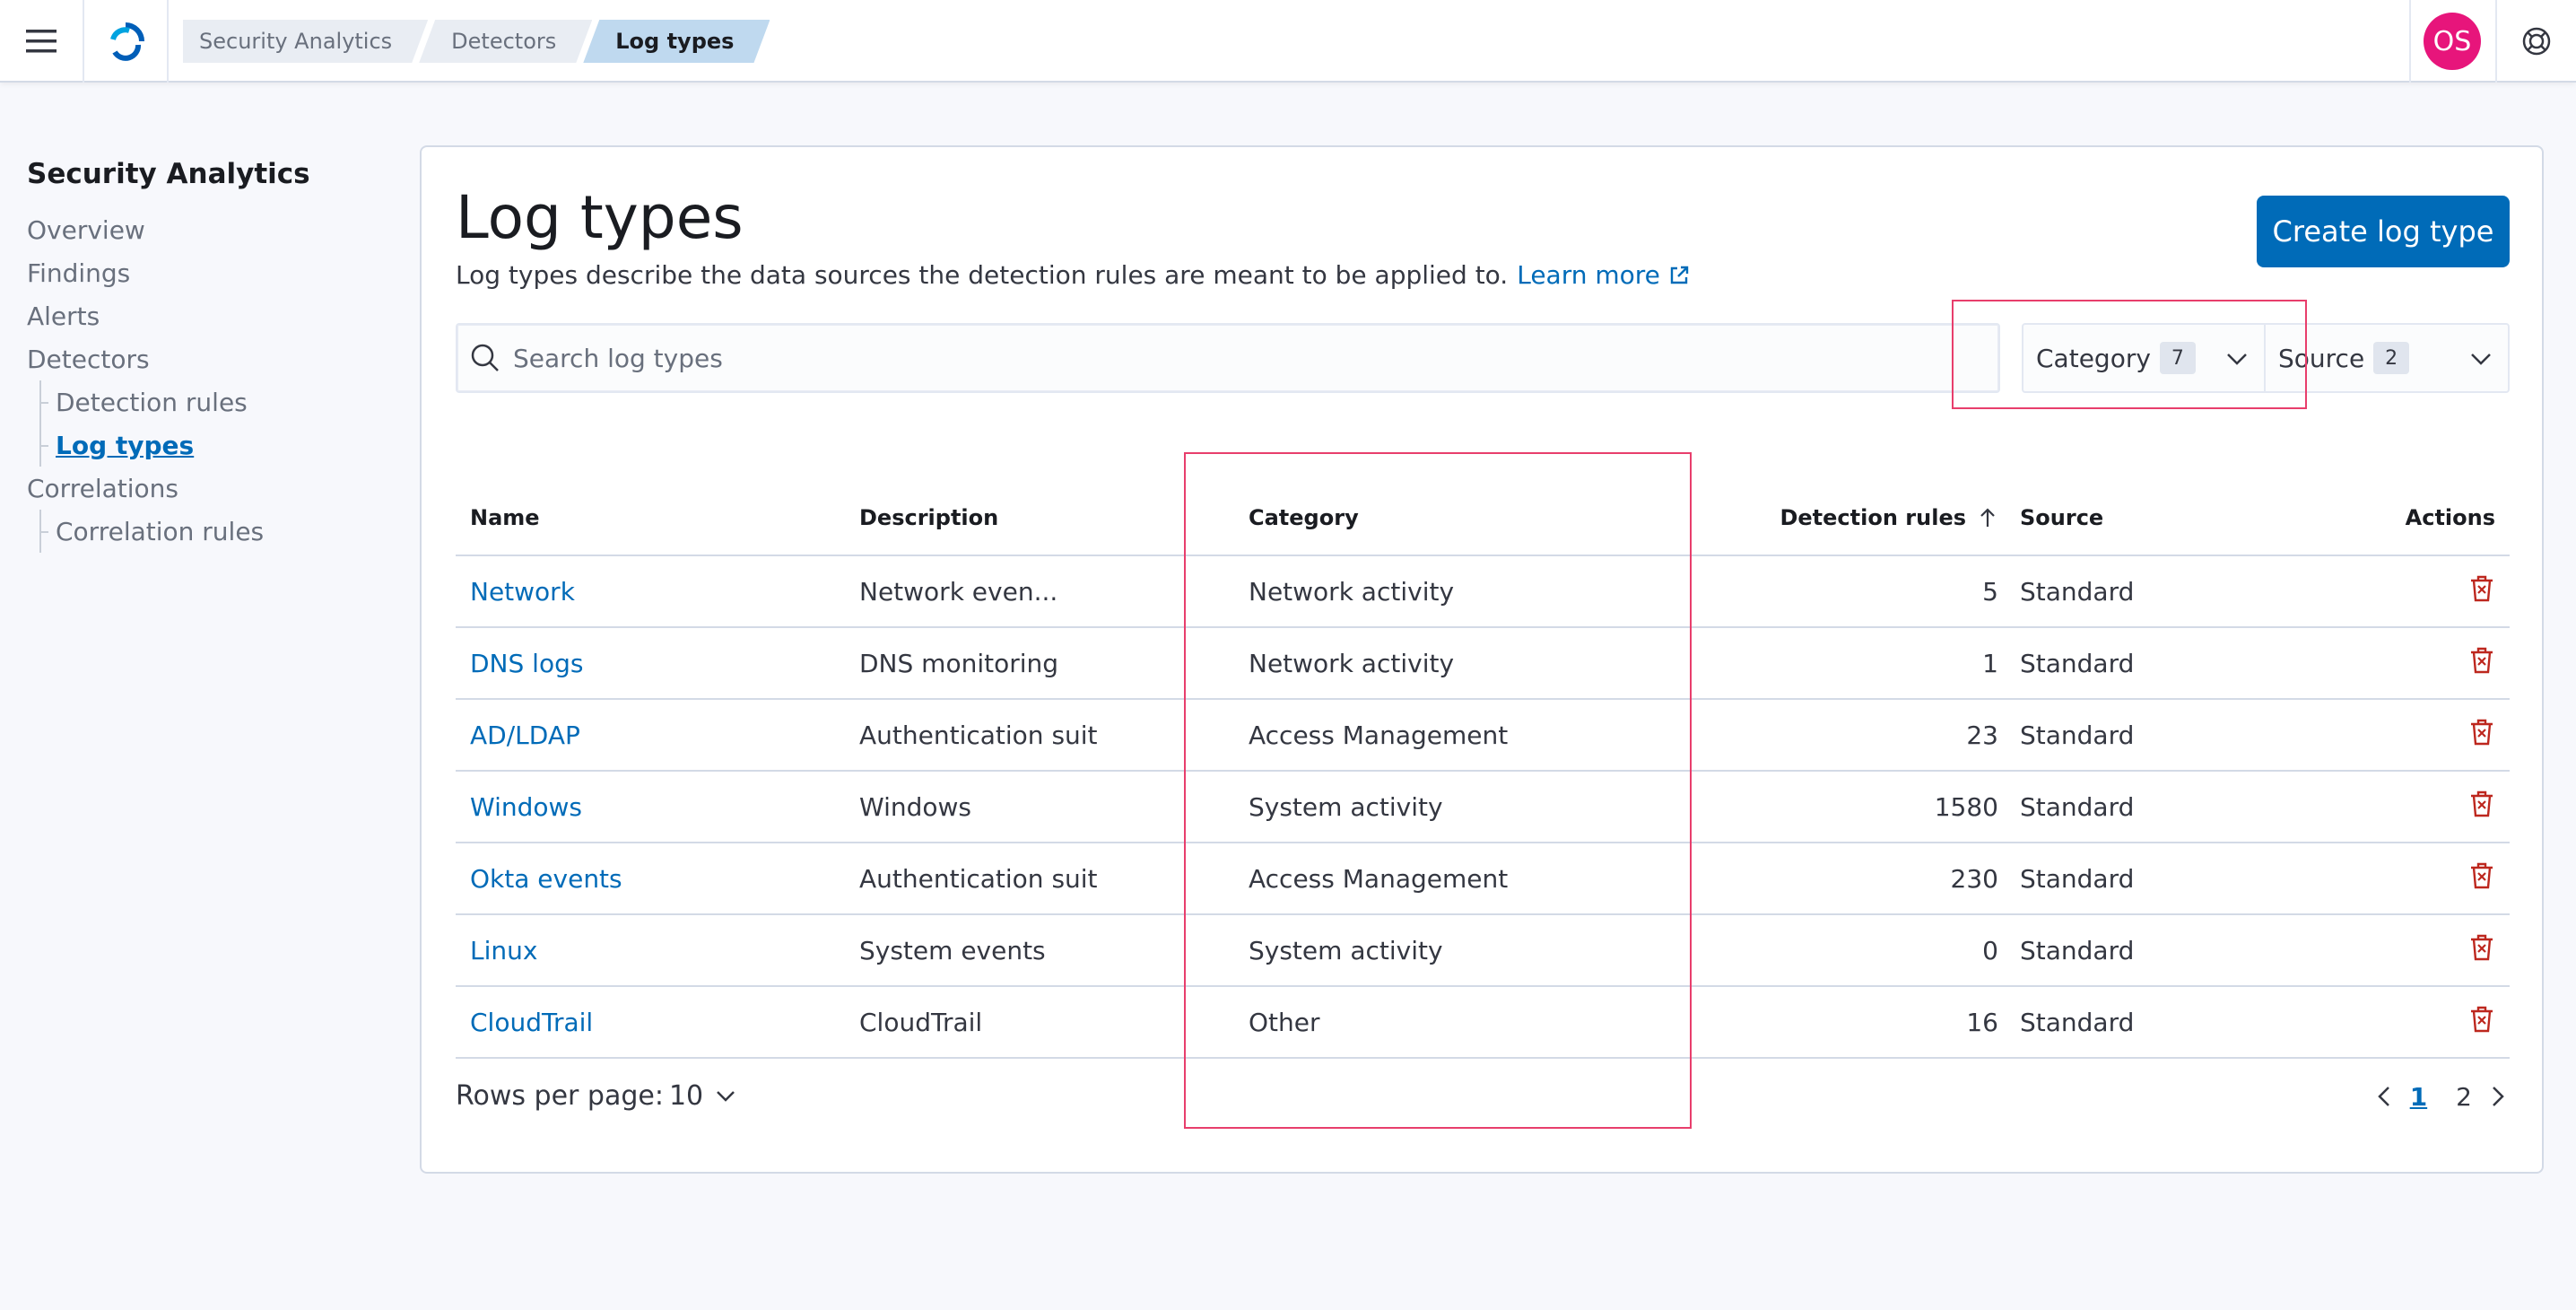 The width and height of the screenshot is (2576, 1310). I want to click on column-header-category: Category, so click(1304, 517).